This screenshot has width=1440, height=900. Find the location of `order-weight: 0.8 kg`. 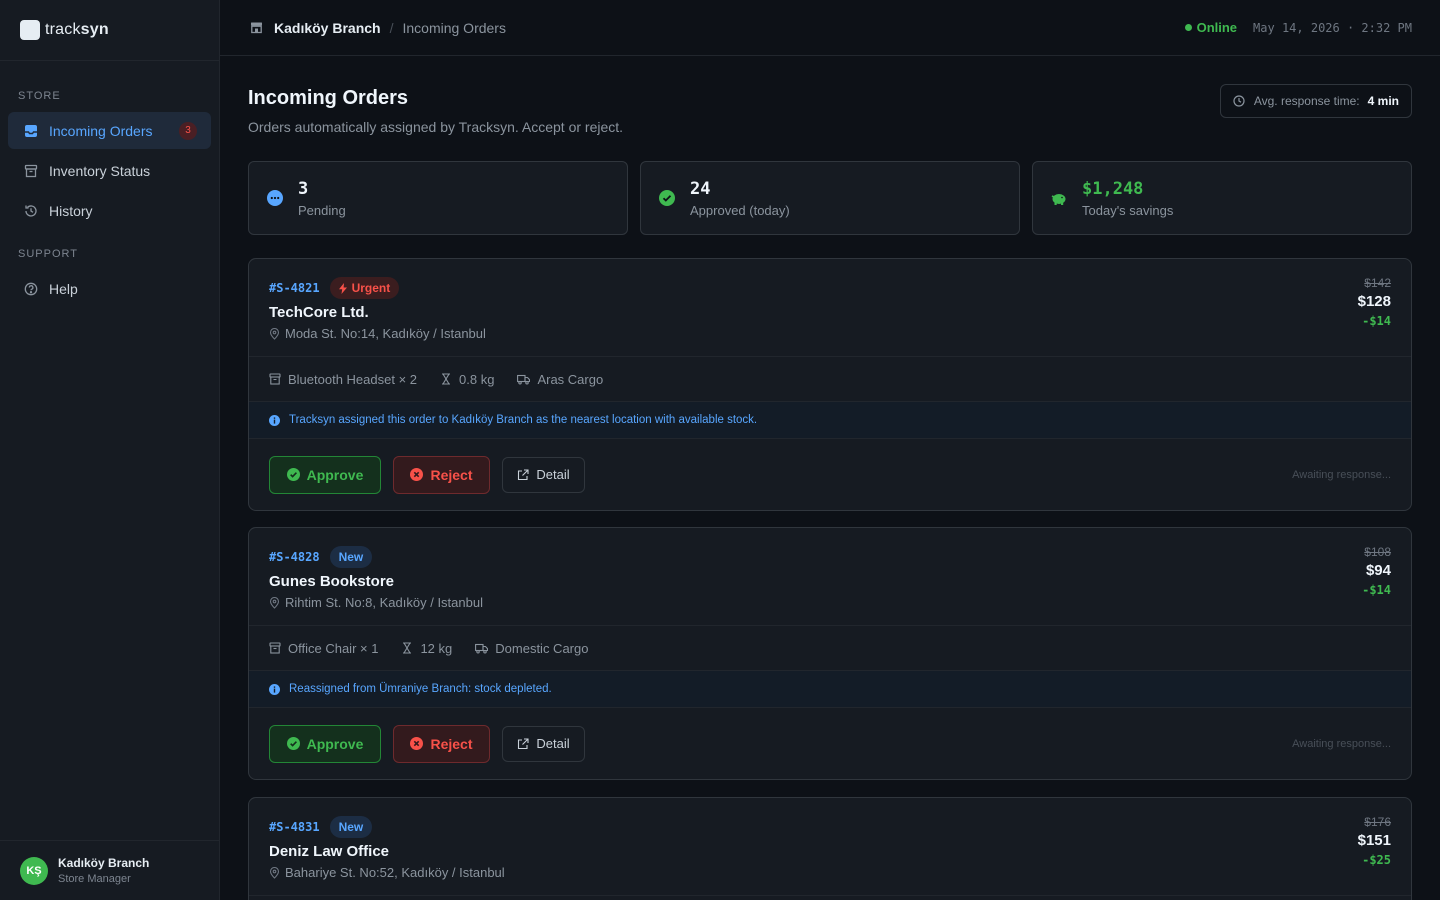

order-weight: 0.8 kg is located at coordinates (467, 379).